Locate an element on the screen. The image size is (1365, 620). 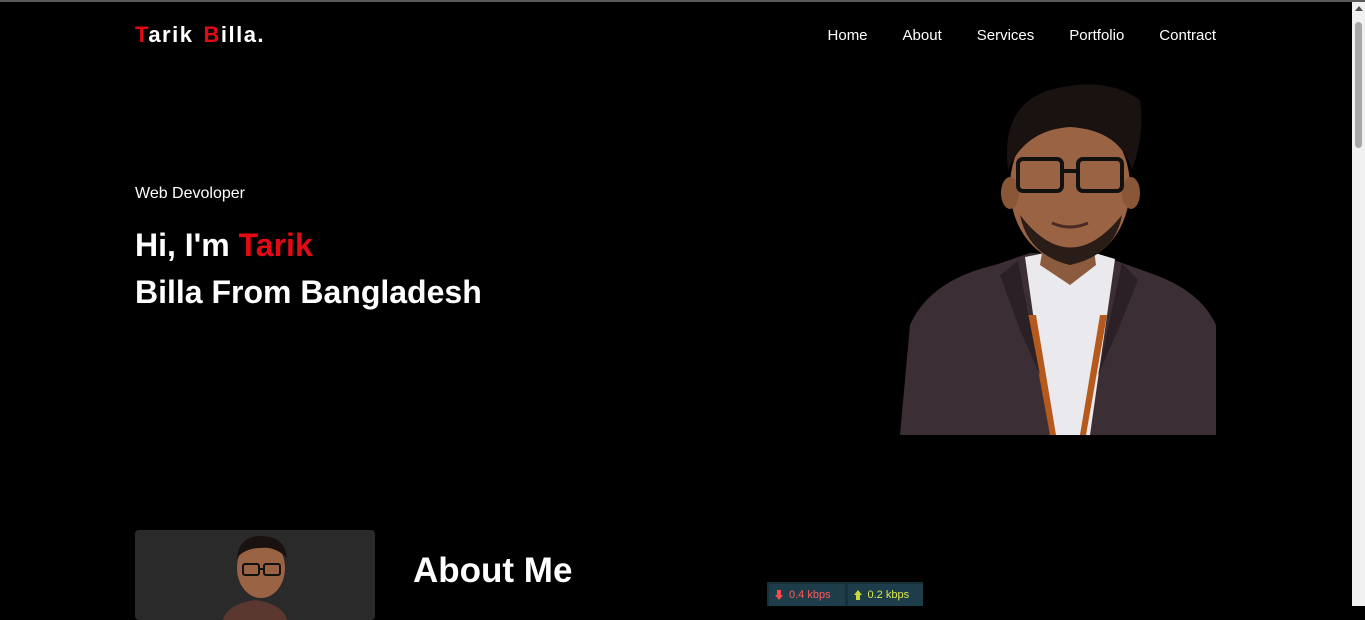
logo: Tarik Billa. is located at coordinates (200, 35).